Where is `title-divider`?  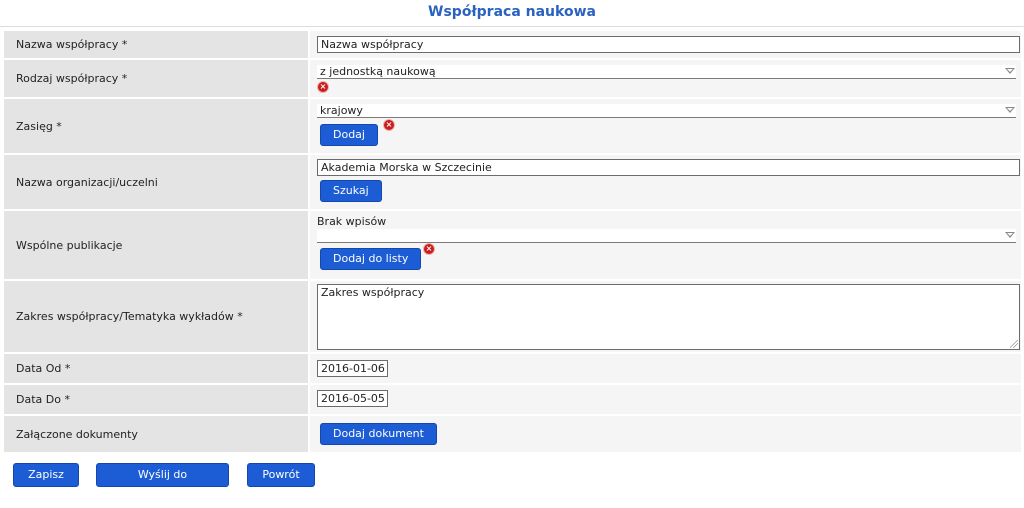
title-divider is located at coordinates (512, 26).